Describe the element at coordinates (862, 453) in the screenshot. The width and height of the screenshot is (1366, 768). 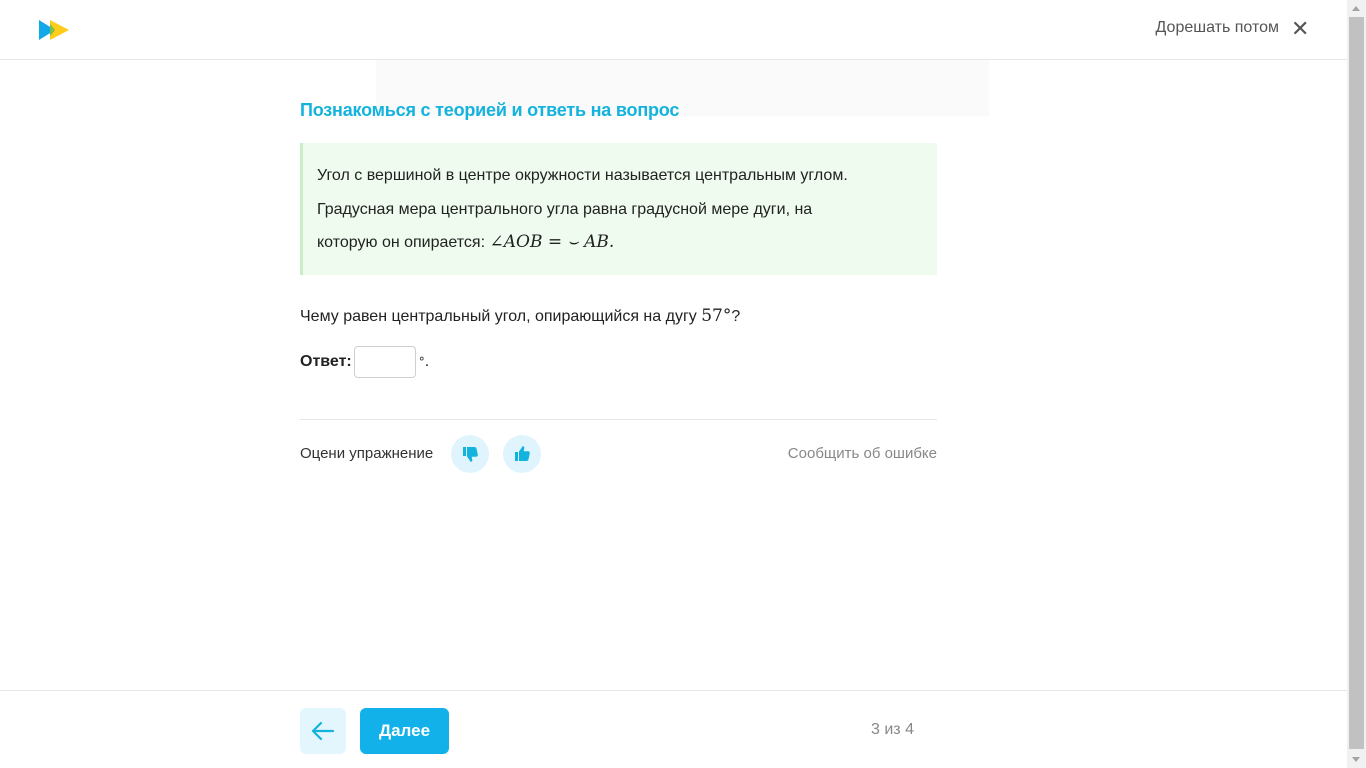
I see `report-error-link: Сообщить об ошибке` at that location.